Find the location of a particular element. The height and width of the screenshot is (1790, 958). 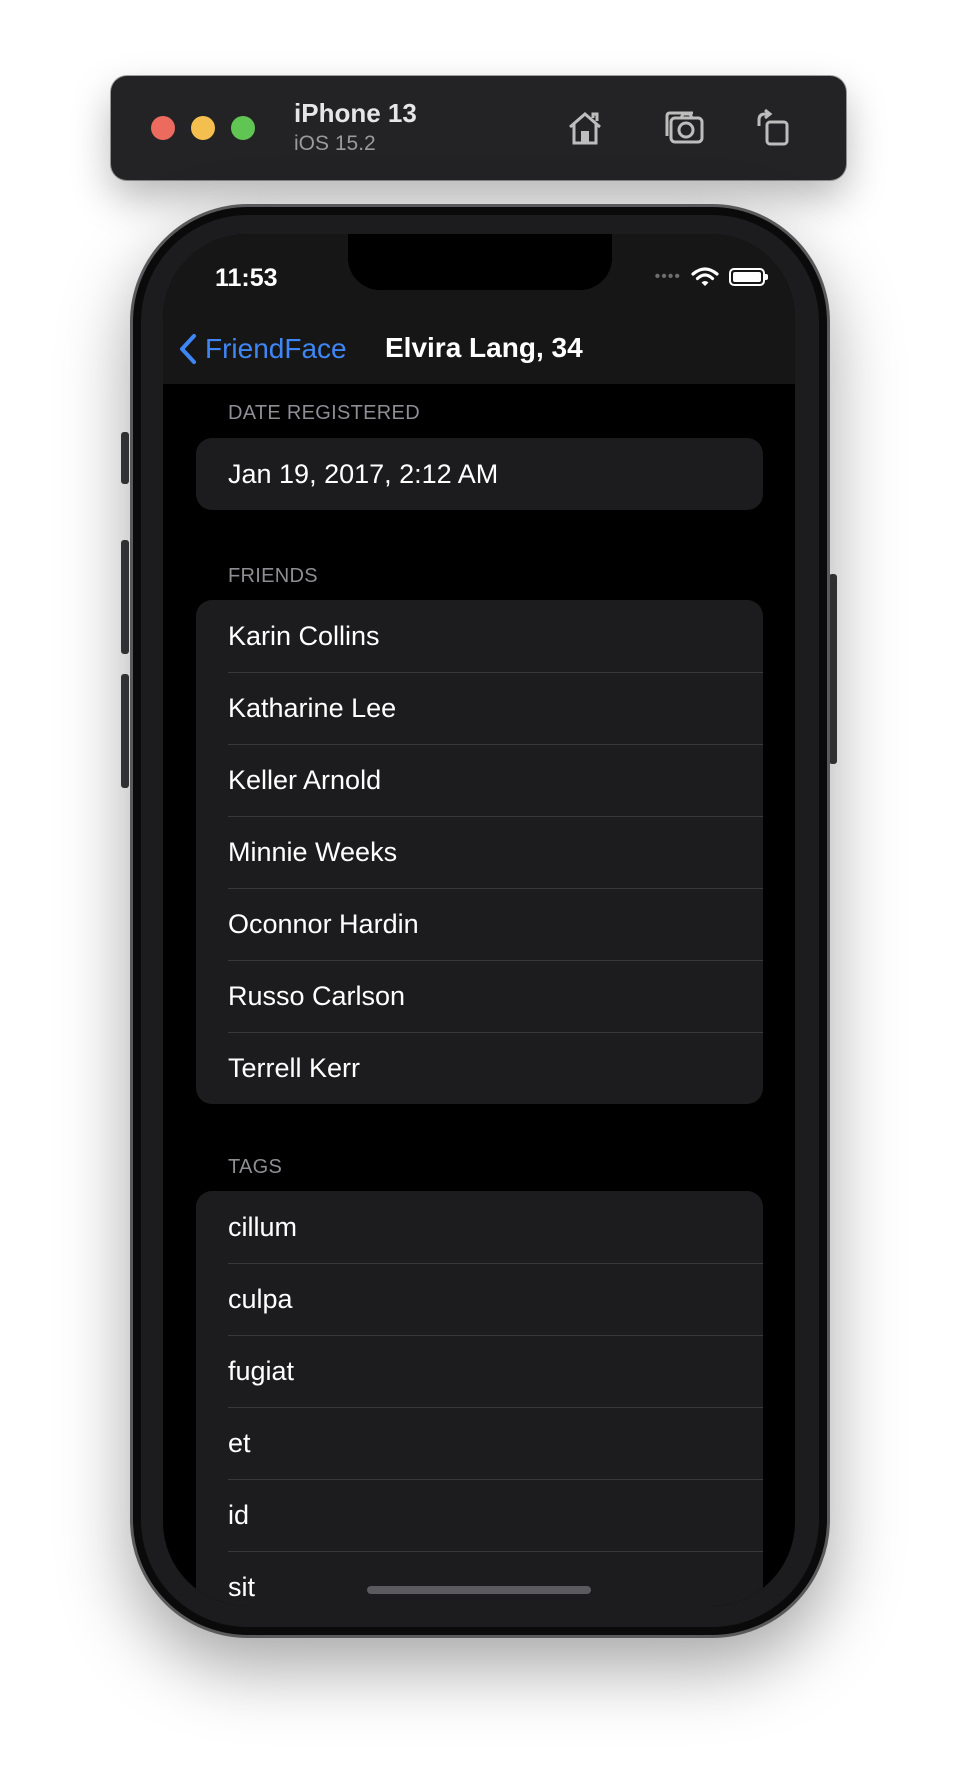

zoom-window-button is located at coordinates (243, 128).